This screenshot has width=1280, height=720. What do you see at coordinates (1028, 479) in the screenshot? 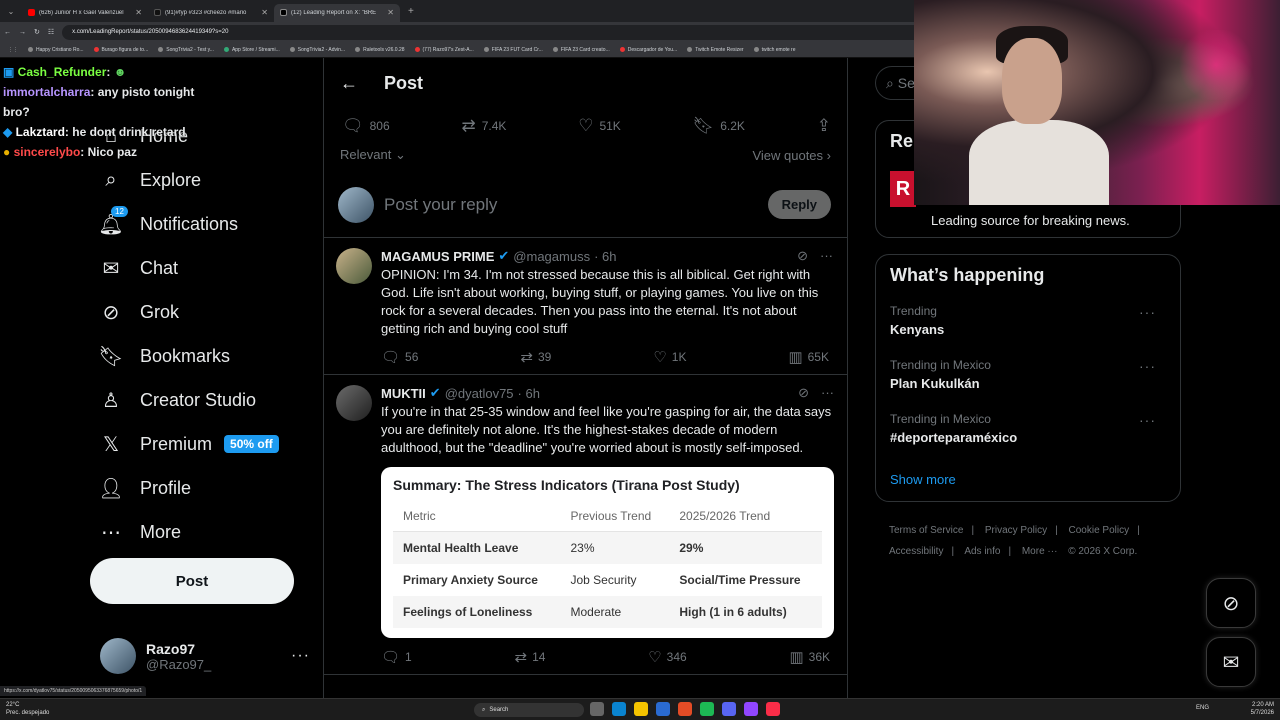
I see `show-more-link: Show more` at bounding box center [1028, 479].